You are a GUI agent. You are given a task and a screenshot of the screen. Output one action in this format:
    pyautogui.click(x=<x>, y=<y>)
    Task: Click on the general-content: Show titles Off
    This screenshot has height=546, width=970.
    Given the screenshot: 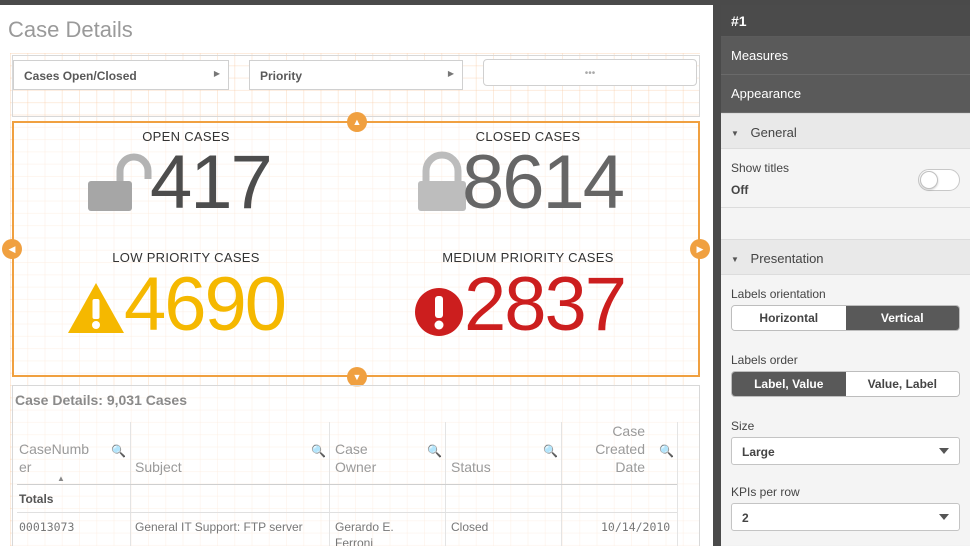 What is the action you would take?
    pyautogui.click(x=845, y=194)
    